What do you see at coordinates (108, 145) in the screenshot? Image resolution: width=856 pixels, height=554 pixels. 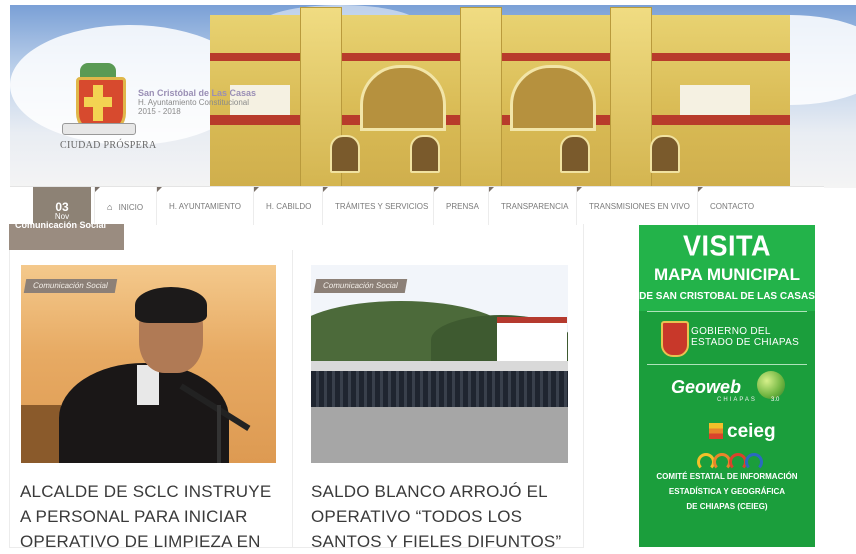 I see `motto: CIUDAD PRÓSPERA` at bounding box center [108, 145].